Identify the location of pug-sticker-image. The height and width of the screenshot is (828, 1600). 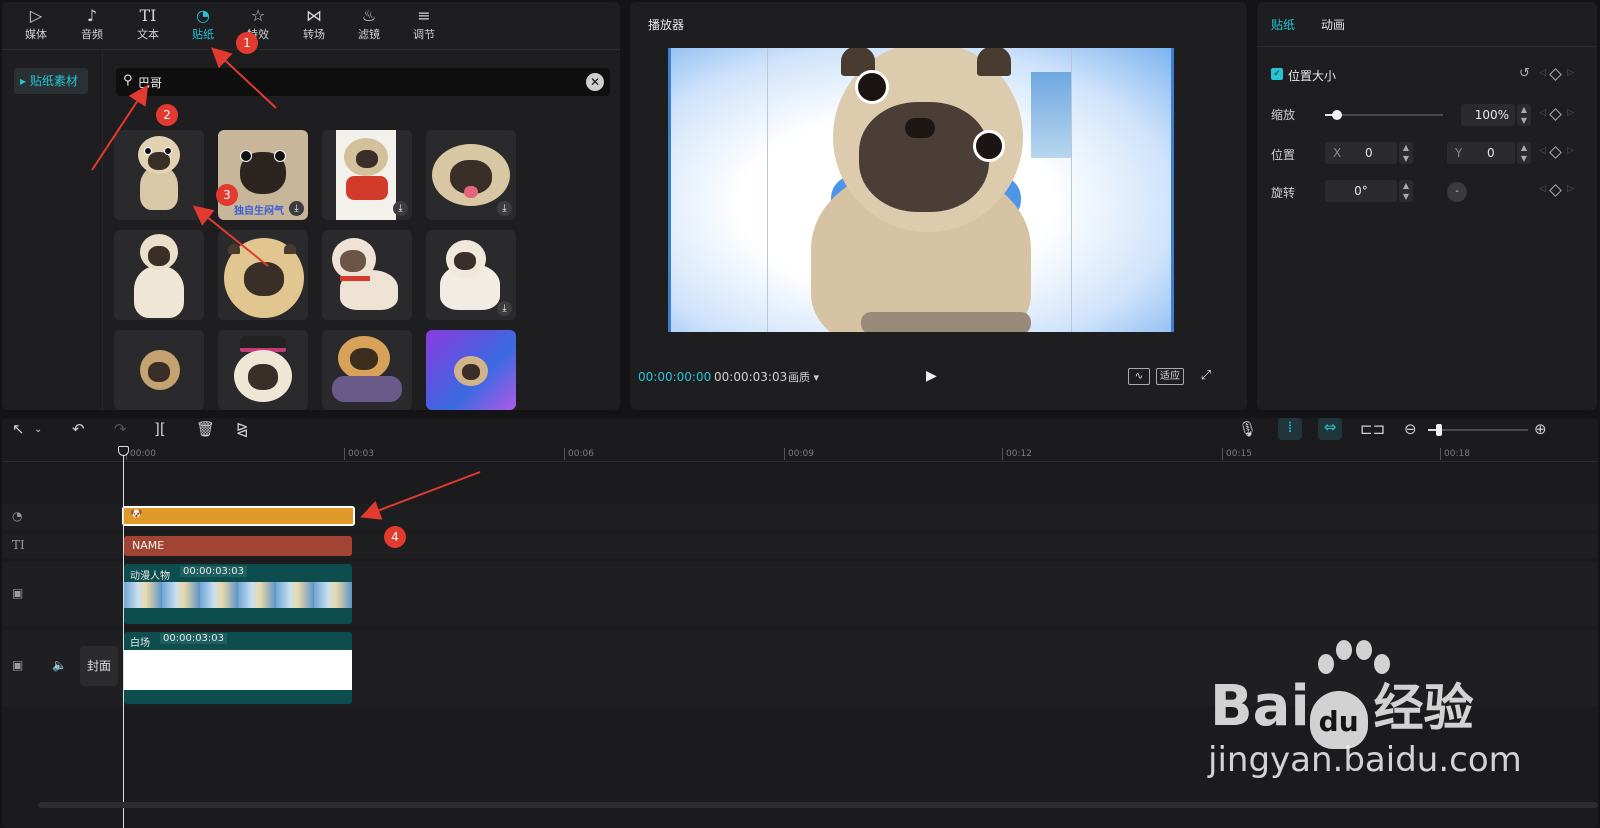
(921, 190).